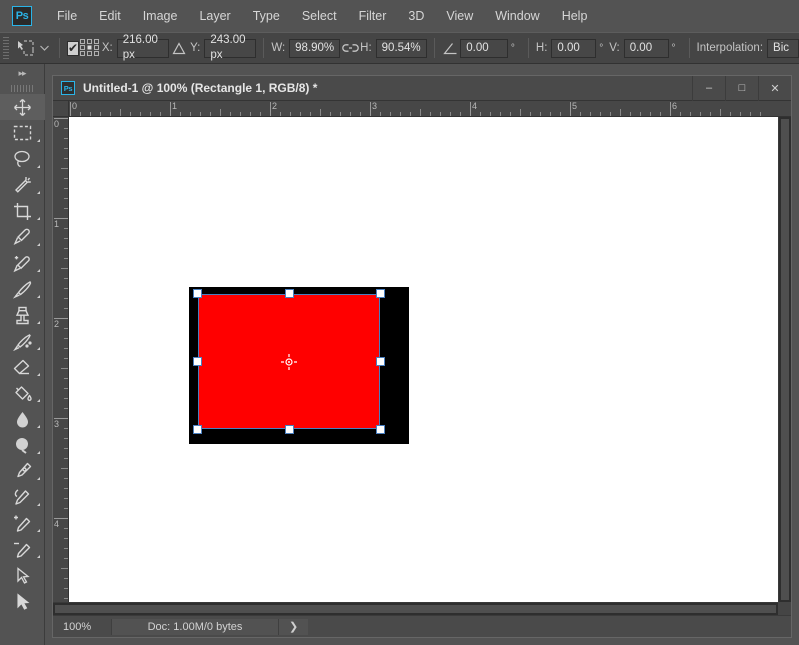 This screenshot has height=645, width=799. Describe the element at coordinates (6, 48) in the screenshot. I see `options-bar-grip` at that location.